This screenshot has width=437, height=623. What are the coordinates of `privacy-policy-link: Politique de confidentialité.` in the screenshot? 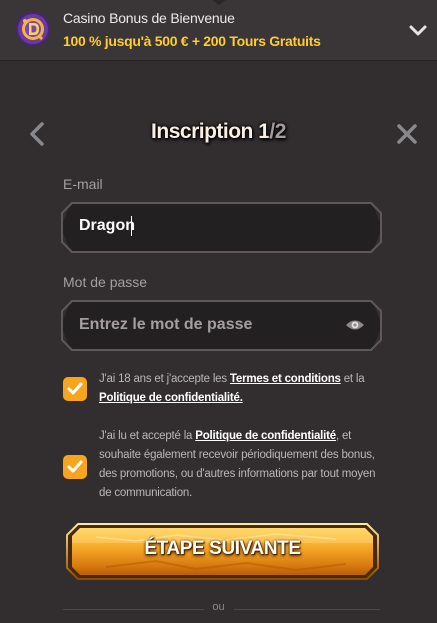 It's located at (171, 398).